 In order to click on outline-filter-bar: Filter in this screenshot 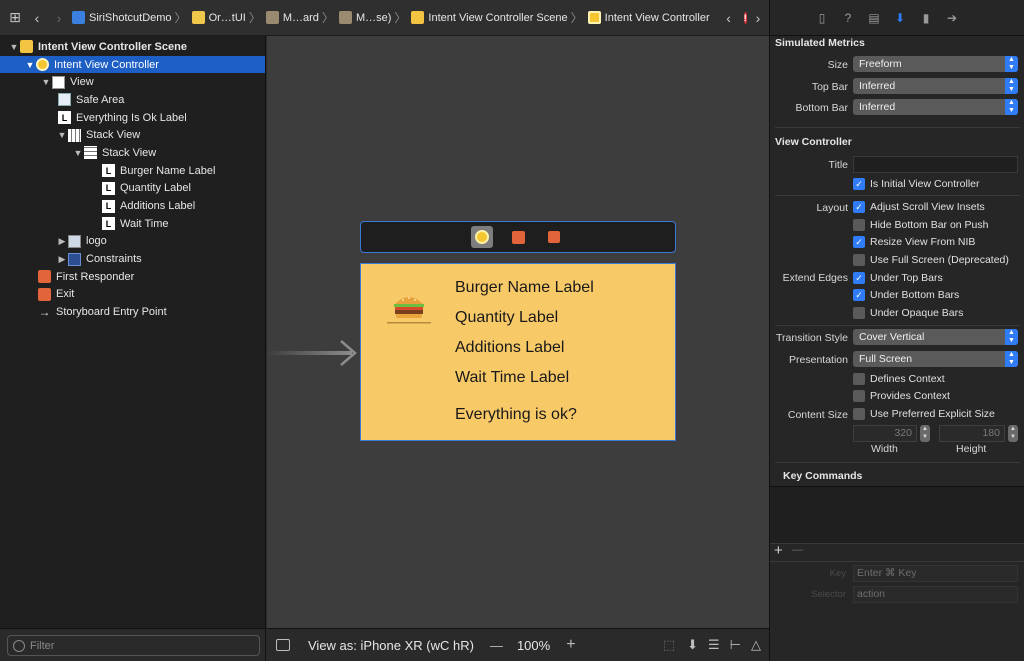, I will do `click(133, 644)`.